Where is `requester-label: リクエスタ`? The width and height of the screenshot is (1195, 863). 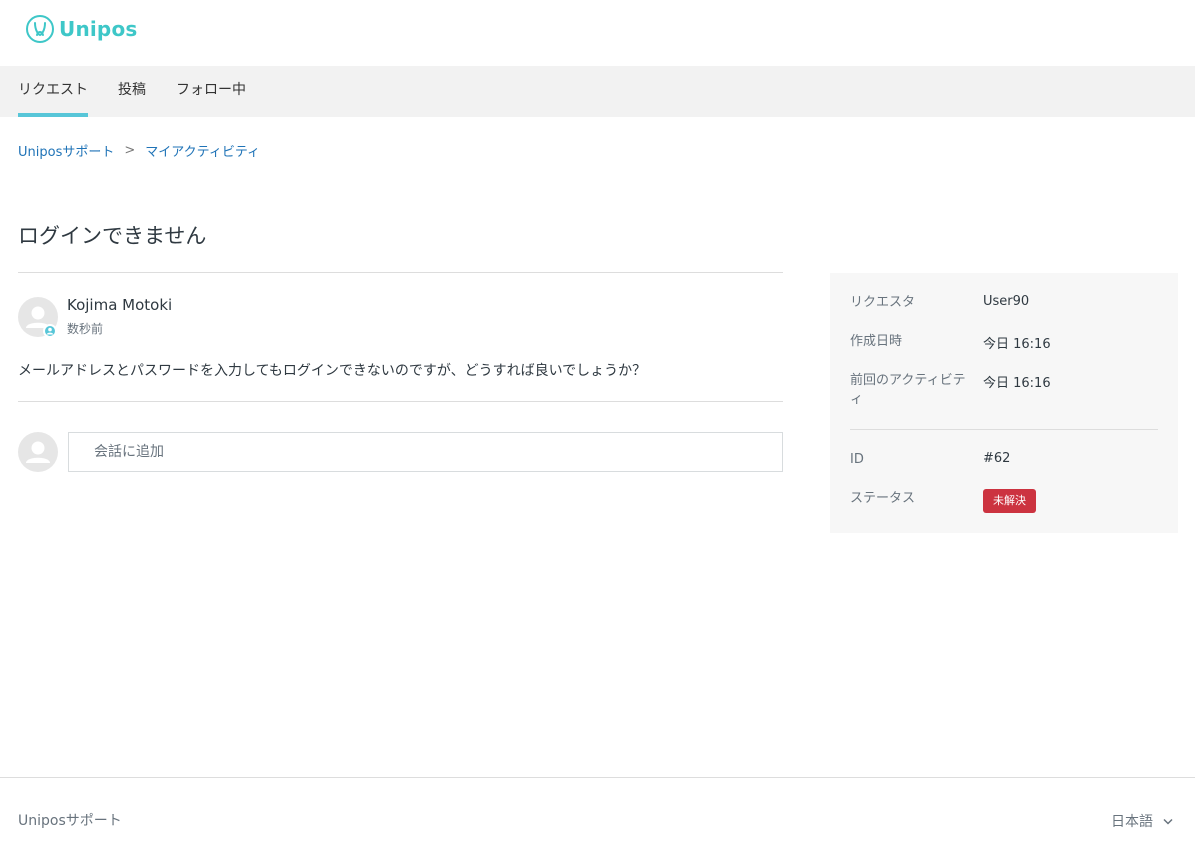
requester-label: リクエスタ is located at coordinates (883, 302).